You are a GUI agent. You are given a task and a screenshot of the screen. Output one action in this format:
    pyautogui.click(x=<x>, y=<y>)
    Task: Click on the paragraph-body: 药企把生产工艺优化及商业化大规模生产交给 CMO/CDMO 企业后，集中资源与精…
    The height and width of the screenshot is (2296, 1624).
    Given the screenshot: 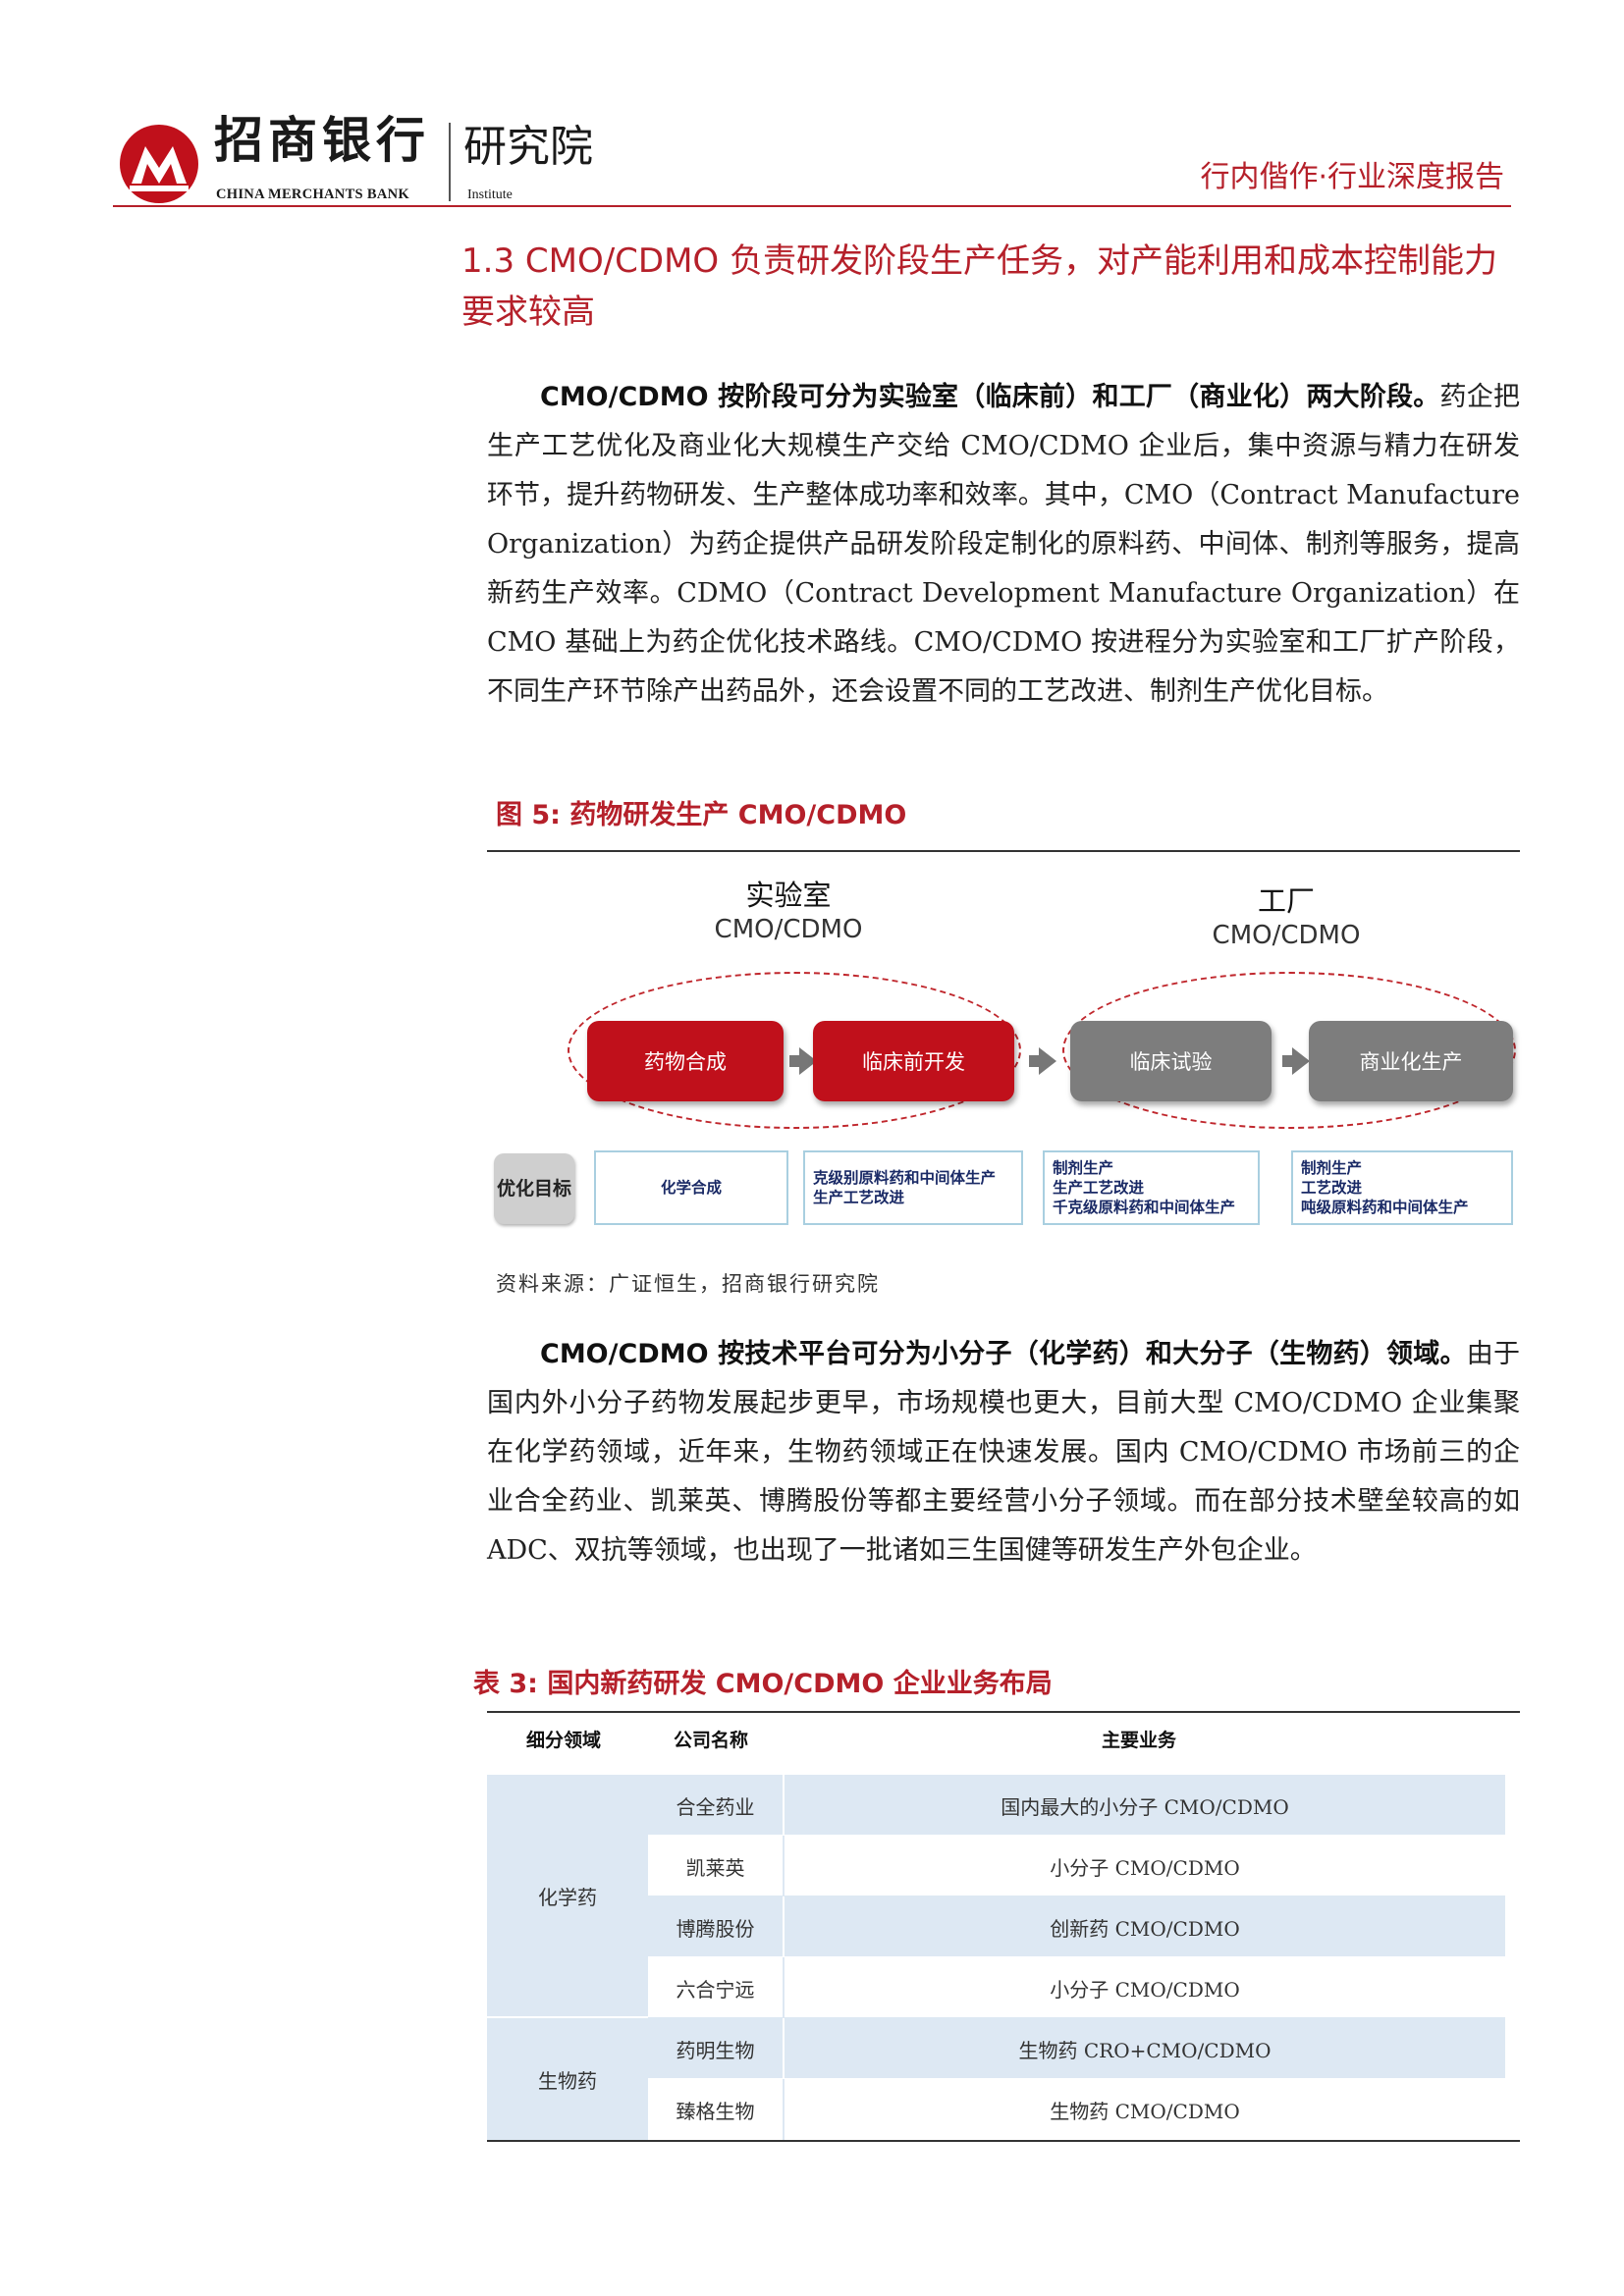 What is the action you would take?
    pyautogui.click(x=1004, y=544)
    